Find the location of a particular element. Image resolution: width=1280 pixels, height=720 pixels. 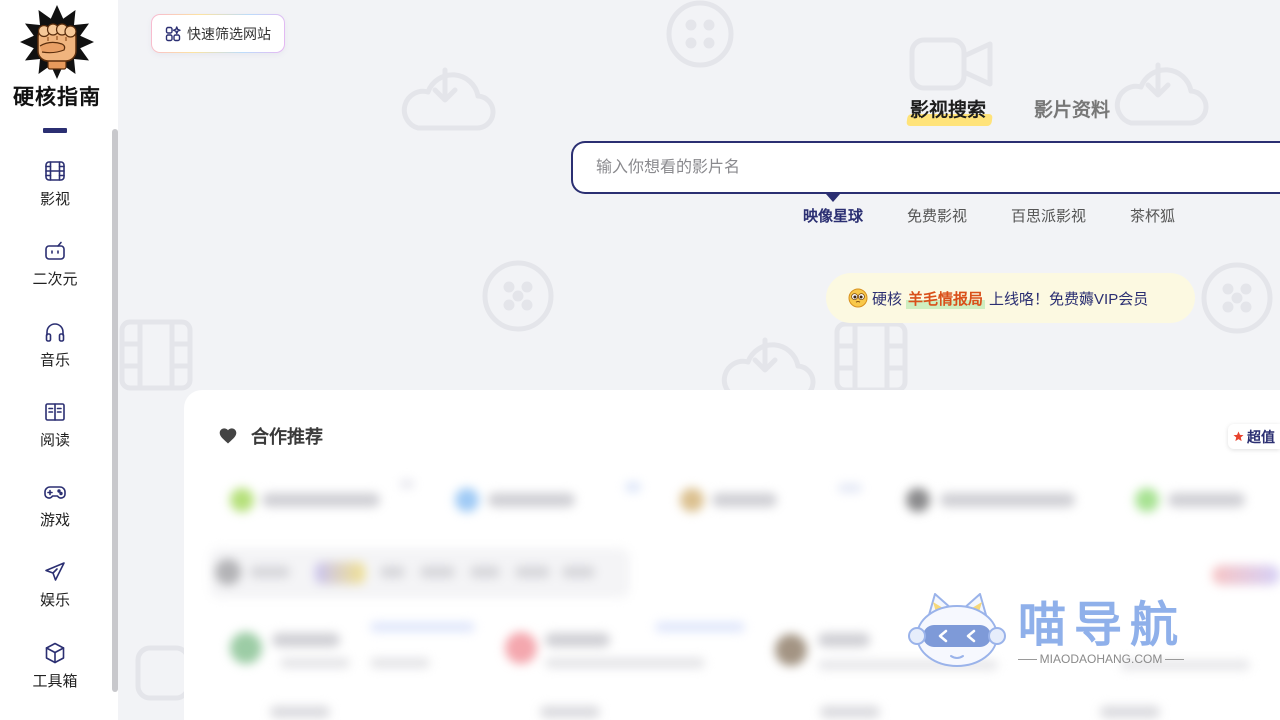

announcement-banner: 硬核 羊毛情报局 上线咯！免费薅VIP会员 is located at coordinates (1010, 298).